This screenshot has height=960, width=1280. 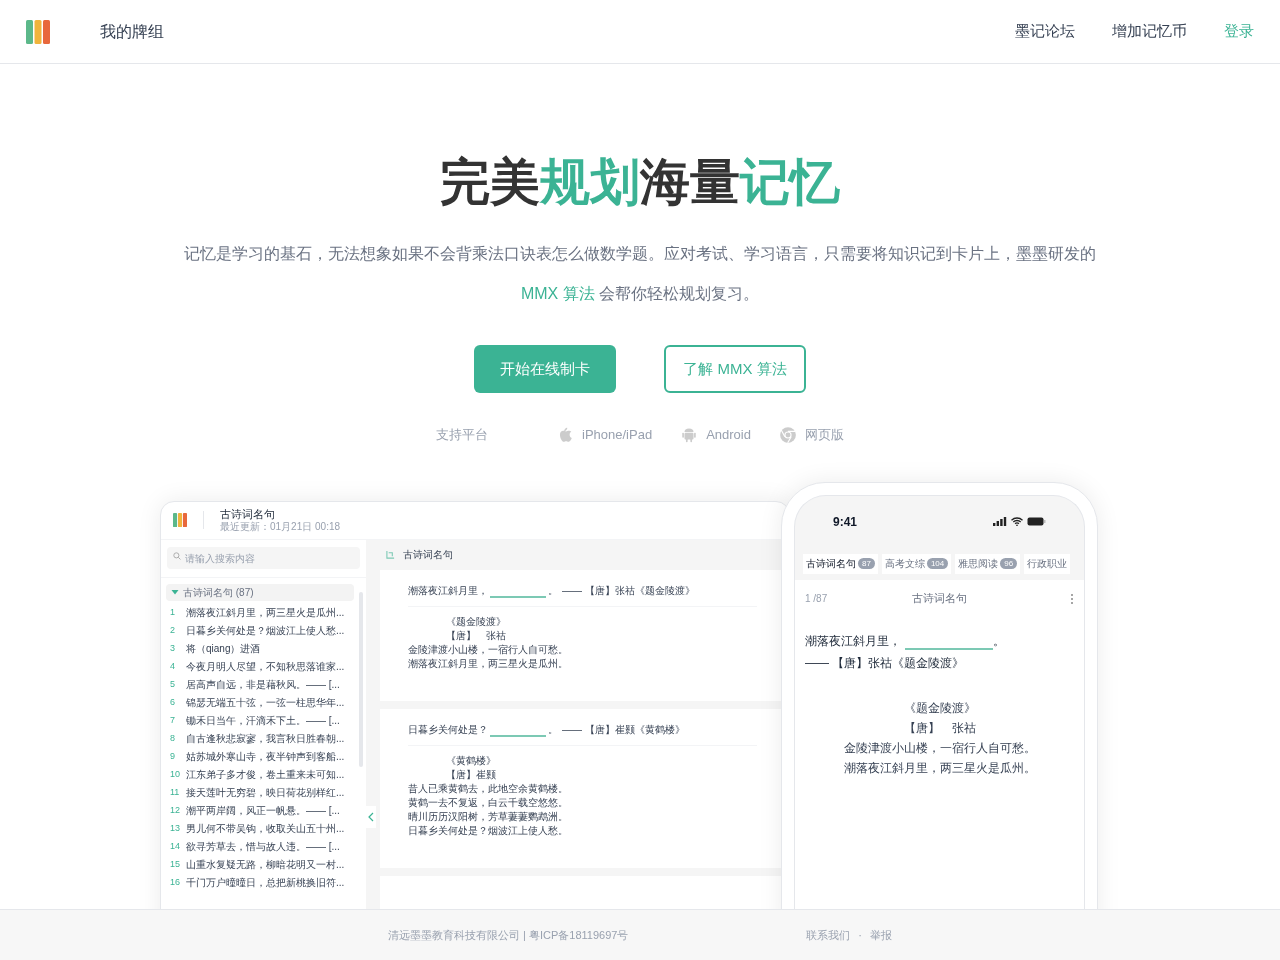 I want to click on signal-icon, so click(x=1000, y=521).